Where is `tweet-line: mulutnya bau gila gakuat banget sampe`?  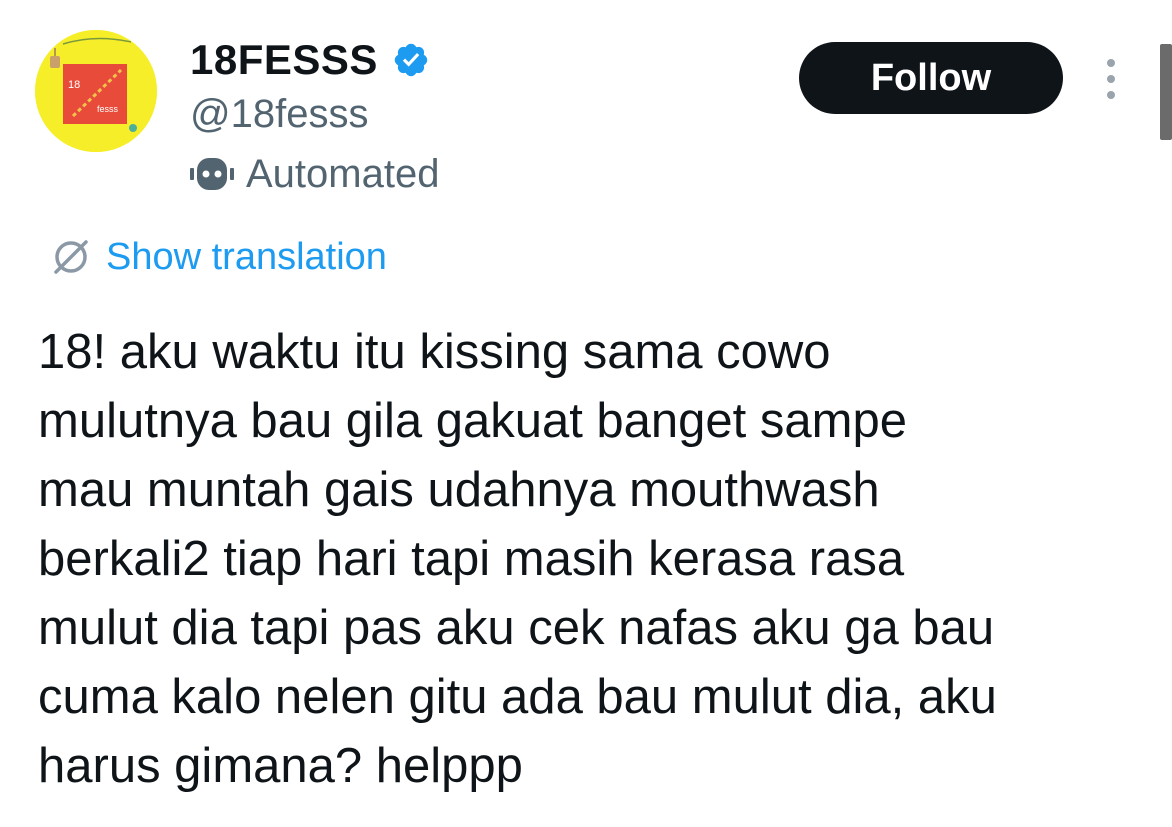 tweet-line: mulutnya bau gila gakuat banget sampe is located at coordinates (472, 421).